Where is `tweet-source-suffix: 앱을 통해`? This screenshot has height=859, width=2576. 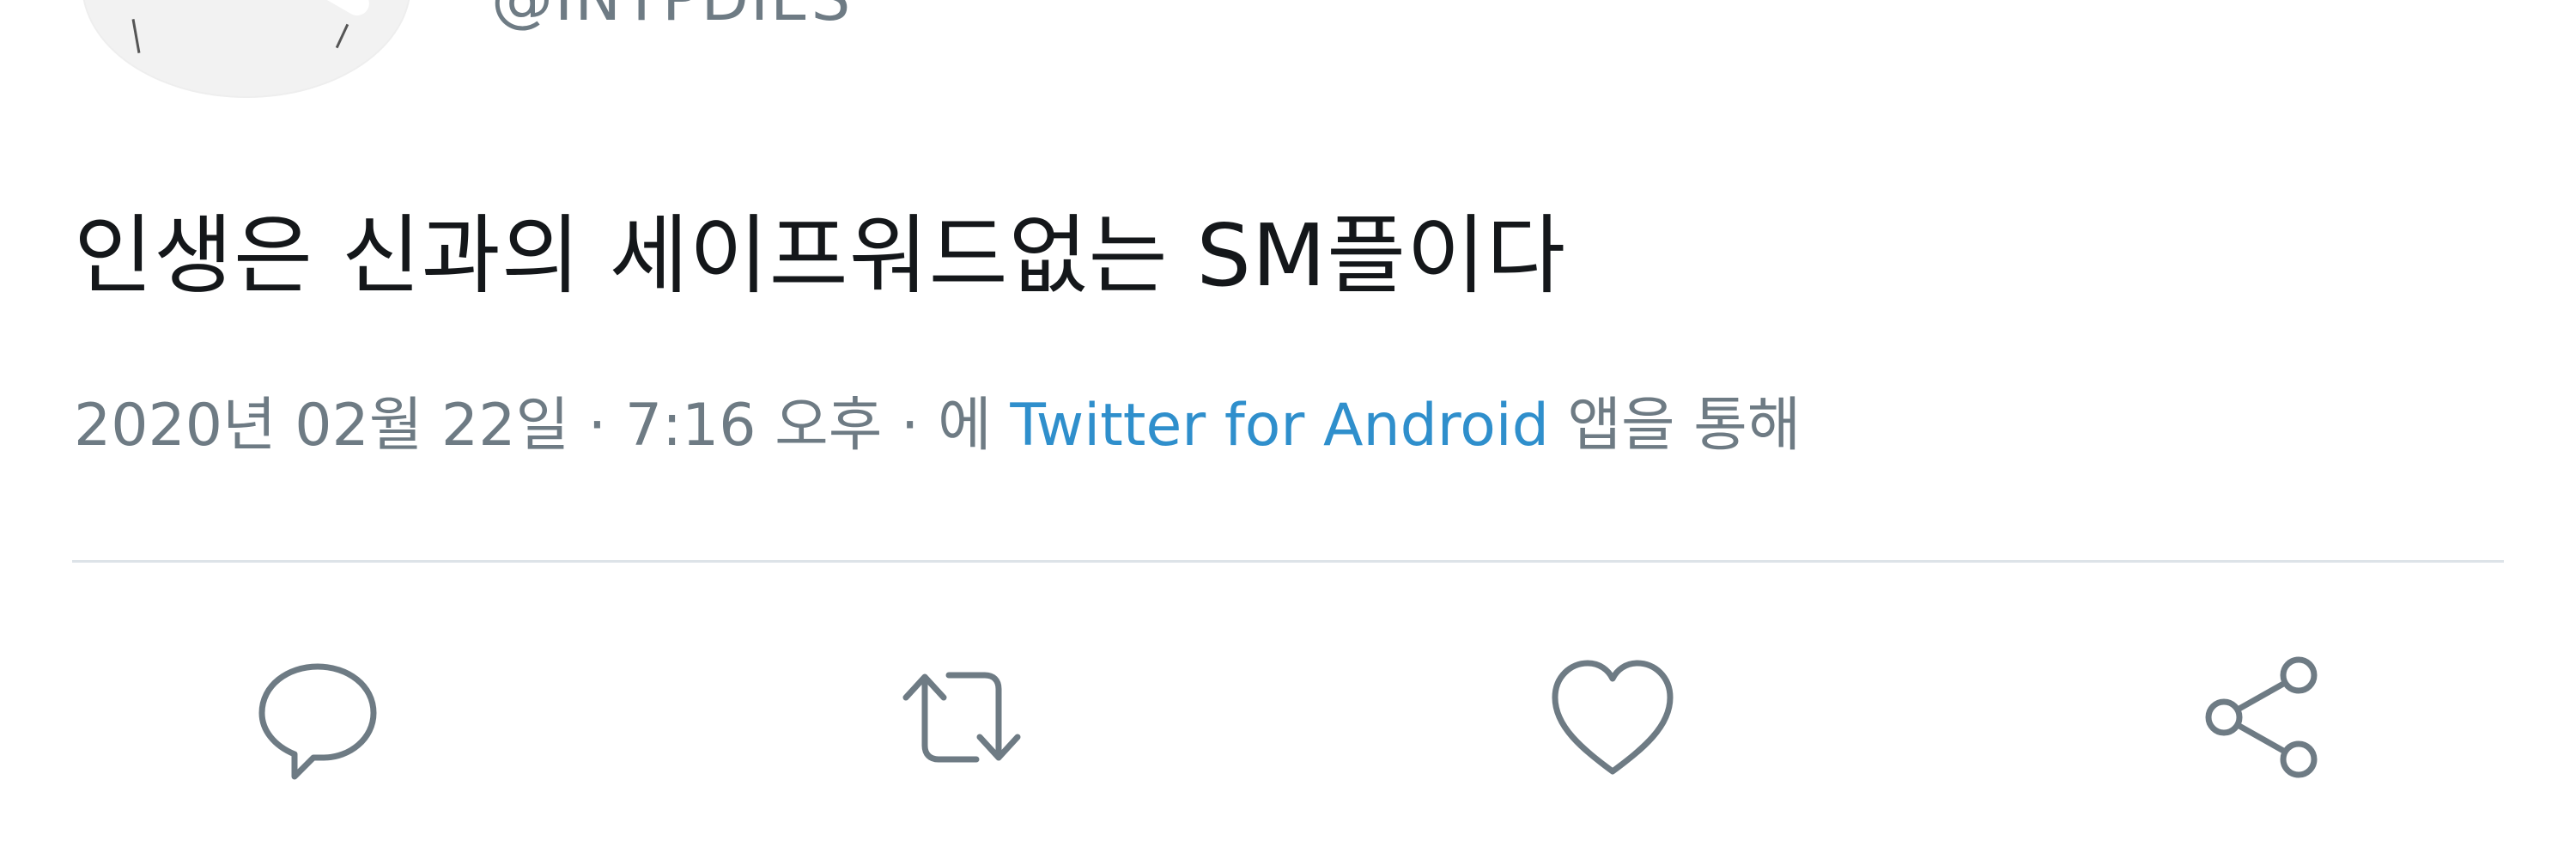
tweet-source-suffix: 앱을 통해 is located at coordinates (1675, 426).